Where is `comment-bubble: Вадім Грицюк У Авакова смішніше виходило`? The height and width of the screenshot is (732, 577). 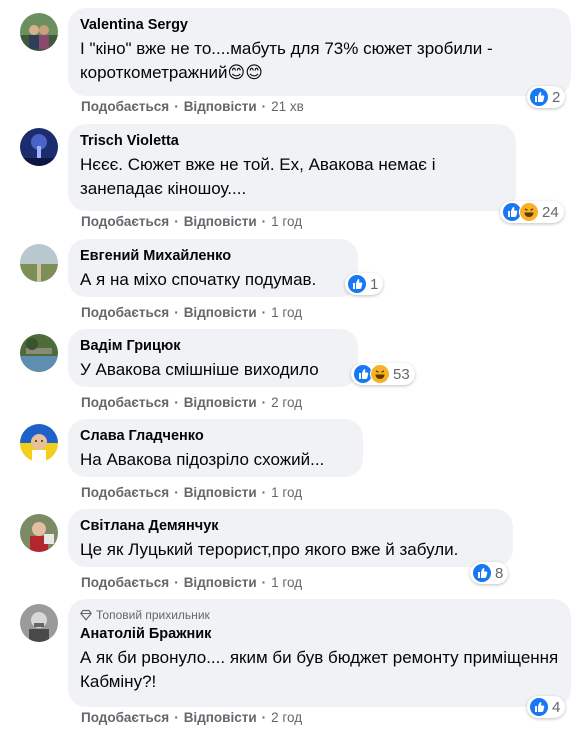
comment-bubble: Вадім Грицюк У Авакова смішніше виходило is located at coordinates (213, 358).